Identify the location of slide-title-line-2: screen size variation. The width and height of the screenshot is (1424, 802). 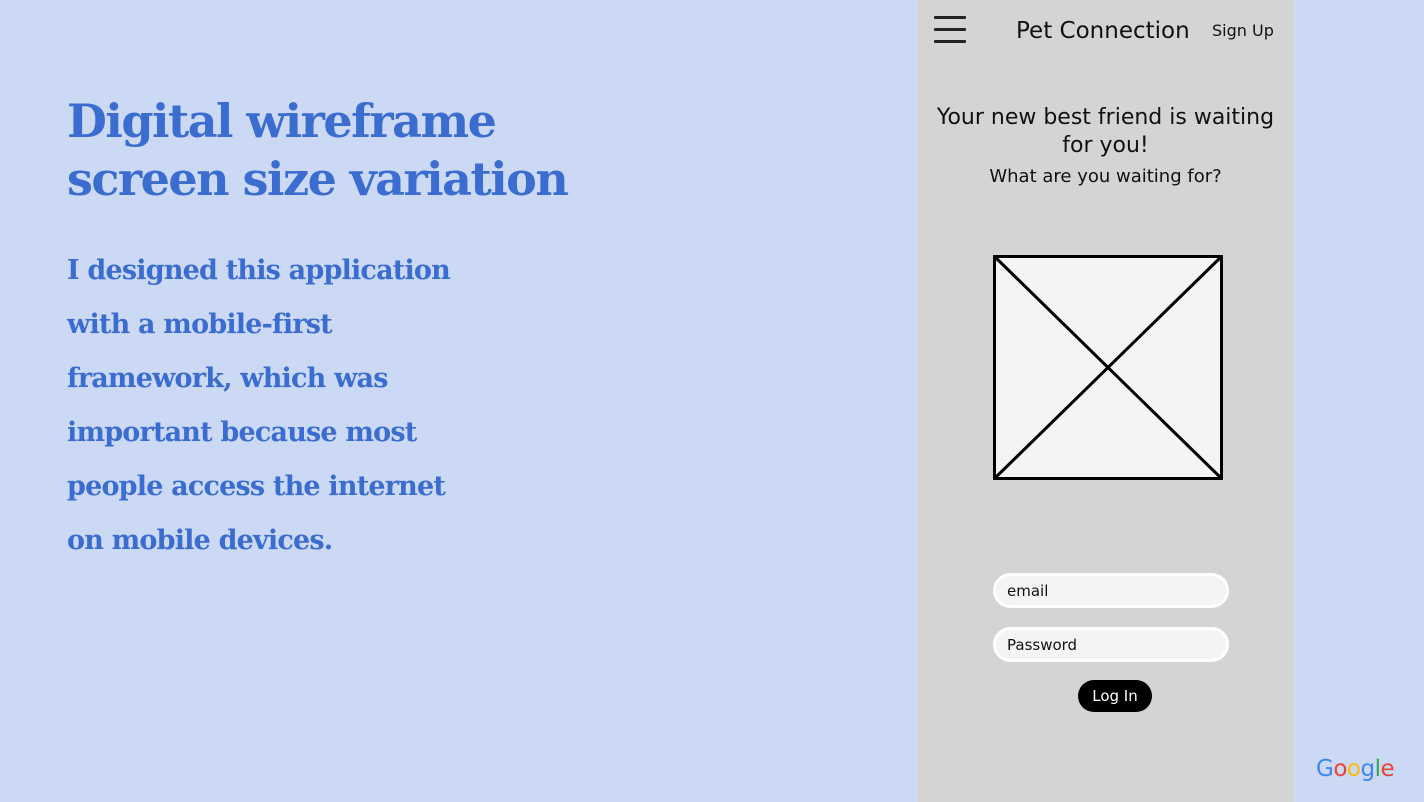
(318, 179).